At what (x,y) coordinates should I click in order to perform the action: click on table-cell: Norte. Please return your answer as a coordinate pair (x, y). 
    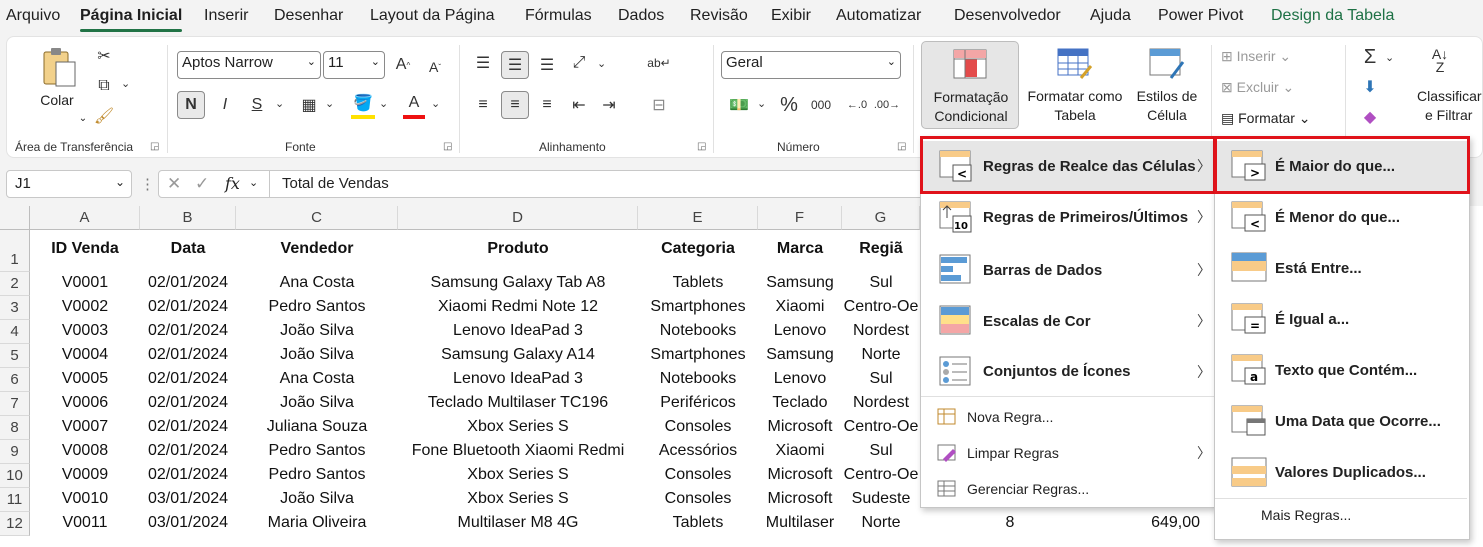
    Looking at the image, I should click on (881, 357).